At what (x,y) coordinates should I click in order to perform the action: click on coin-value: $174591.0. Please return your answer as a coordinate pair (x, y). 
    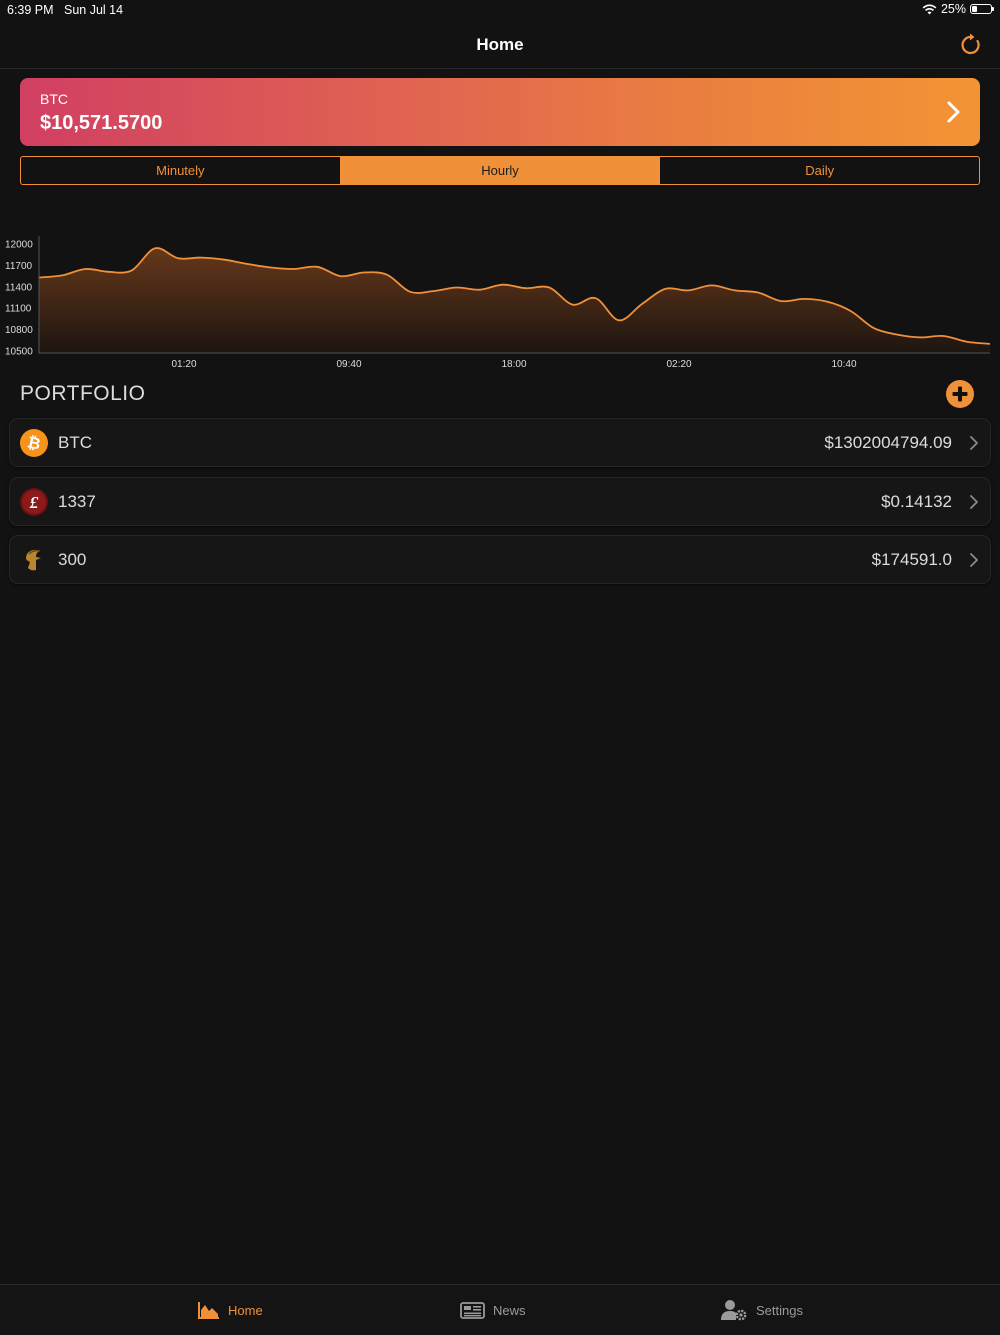
    Looking at the image, I should click on (911, 559).